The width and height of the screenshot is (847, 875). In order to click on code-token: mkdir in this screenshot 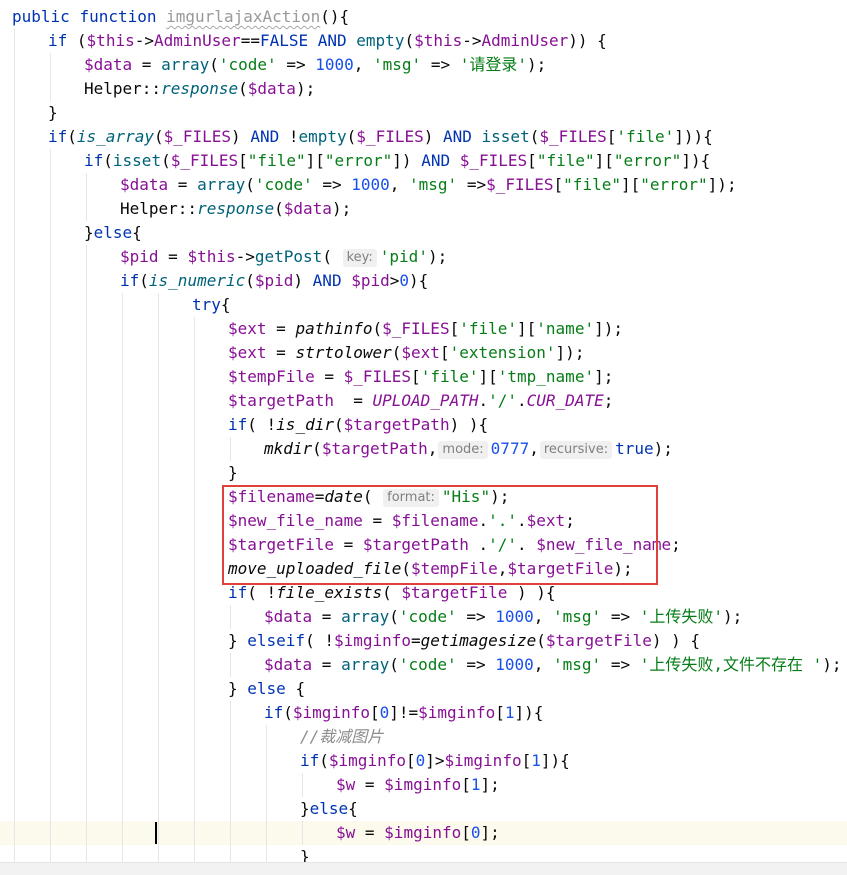, I will do `click(288, 448)`.